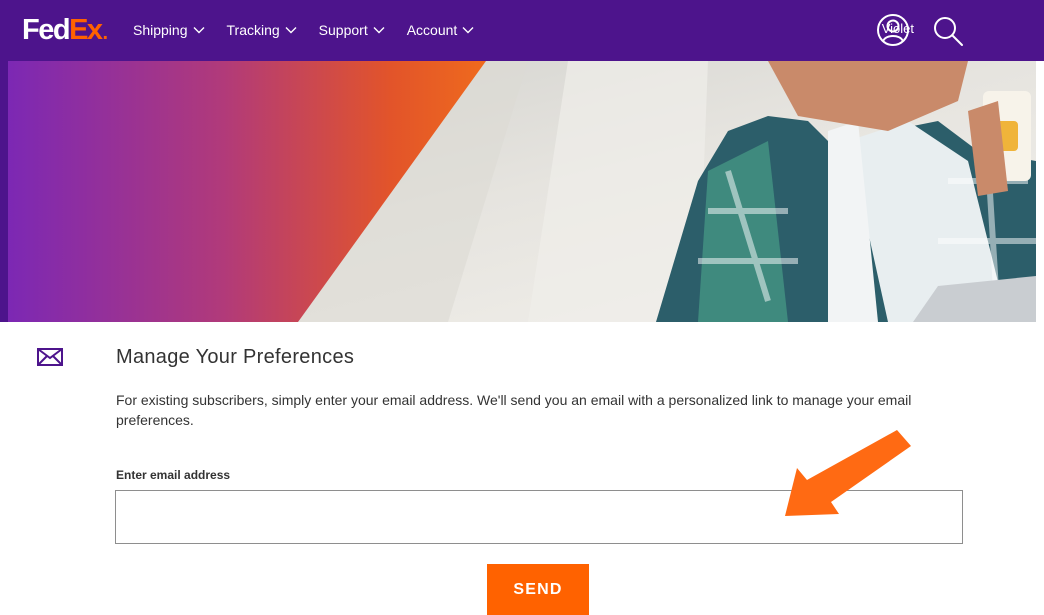 This screenshot has height=615, width=1044. I want to click on hero-frame-left, so click(4, 161).